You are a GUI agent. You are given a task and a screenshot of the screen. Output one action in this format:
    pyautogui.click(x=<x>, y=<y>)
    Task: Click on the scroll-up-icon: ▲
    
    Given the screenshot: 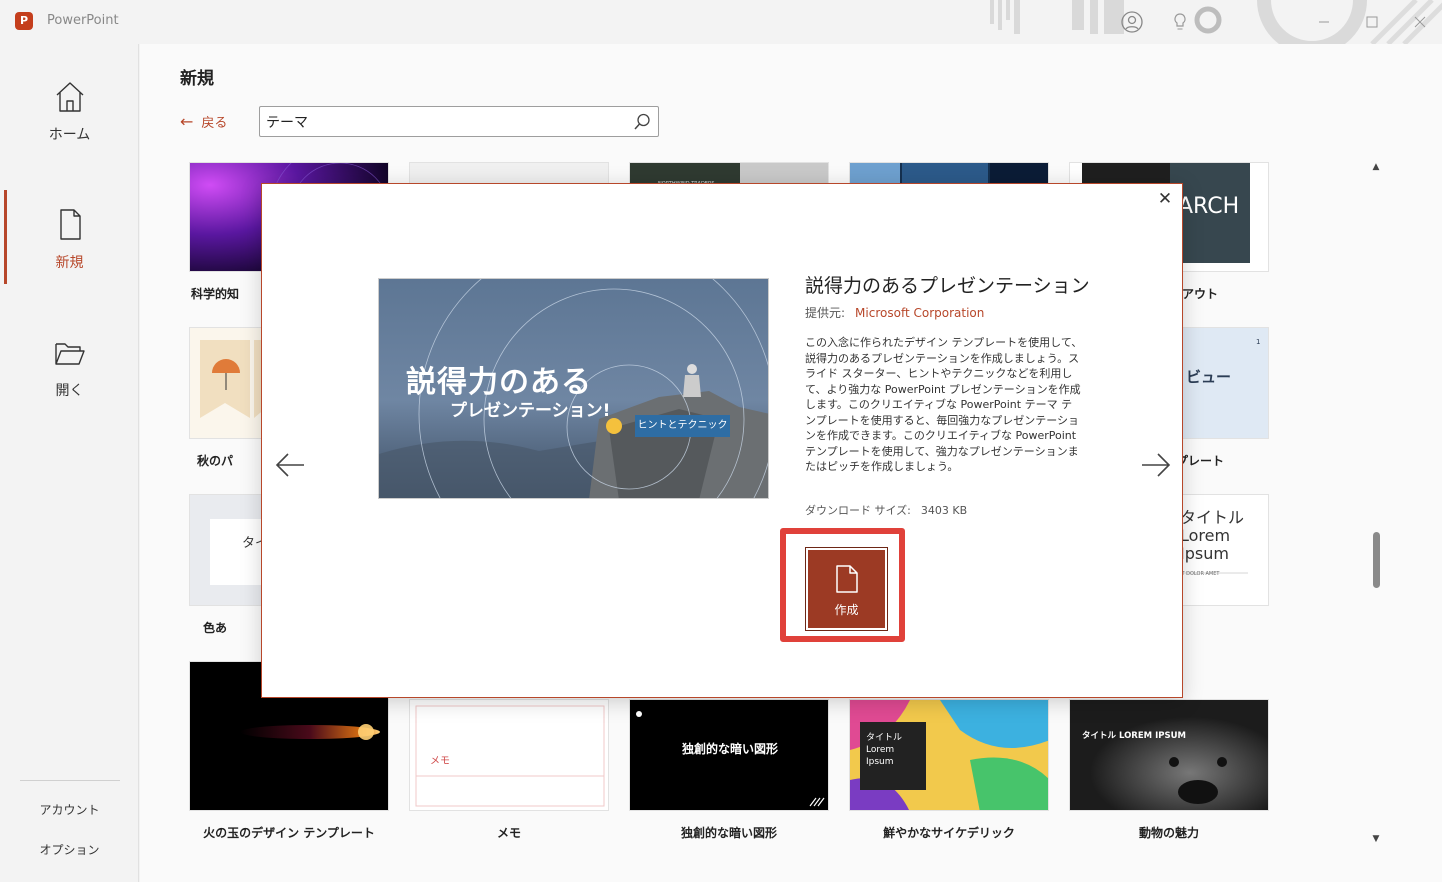 What is the action you would take?
    pyautogui.click(x=1376, y=167)
    